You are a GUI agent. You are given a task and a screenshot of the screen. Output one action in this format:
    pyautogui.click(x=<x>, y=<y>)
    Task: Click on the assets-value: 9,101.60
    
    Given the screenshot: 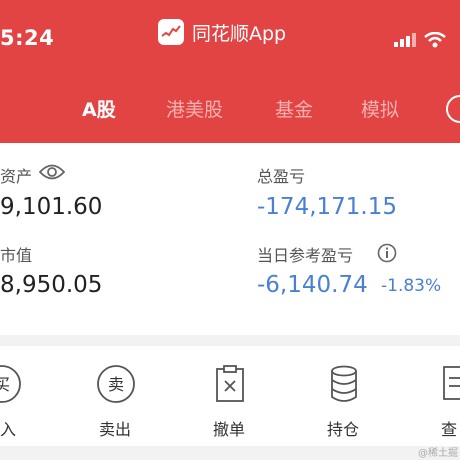 What is the action you would take?
    pyautogui.click(x=51, y=207)
    